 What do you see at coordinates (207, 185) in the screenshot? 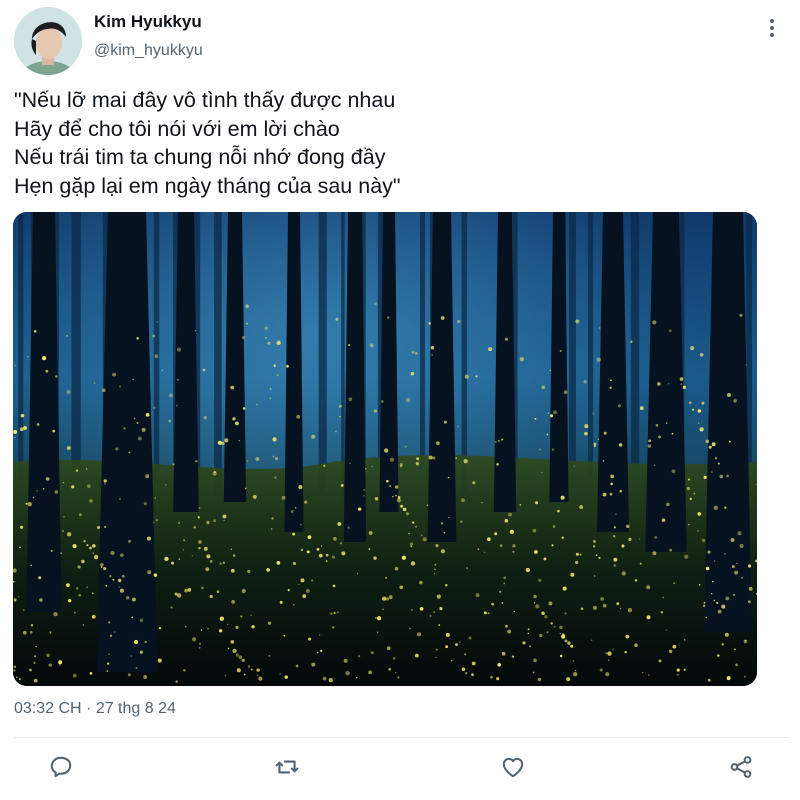
I see `tweet-text-line: Hẹn gặp lại em ngày tháng của sau này"` at bounding box center [207, 185].